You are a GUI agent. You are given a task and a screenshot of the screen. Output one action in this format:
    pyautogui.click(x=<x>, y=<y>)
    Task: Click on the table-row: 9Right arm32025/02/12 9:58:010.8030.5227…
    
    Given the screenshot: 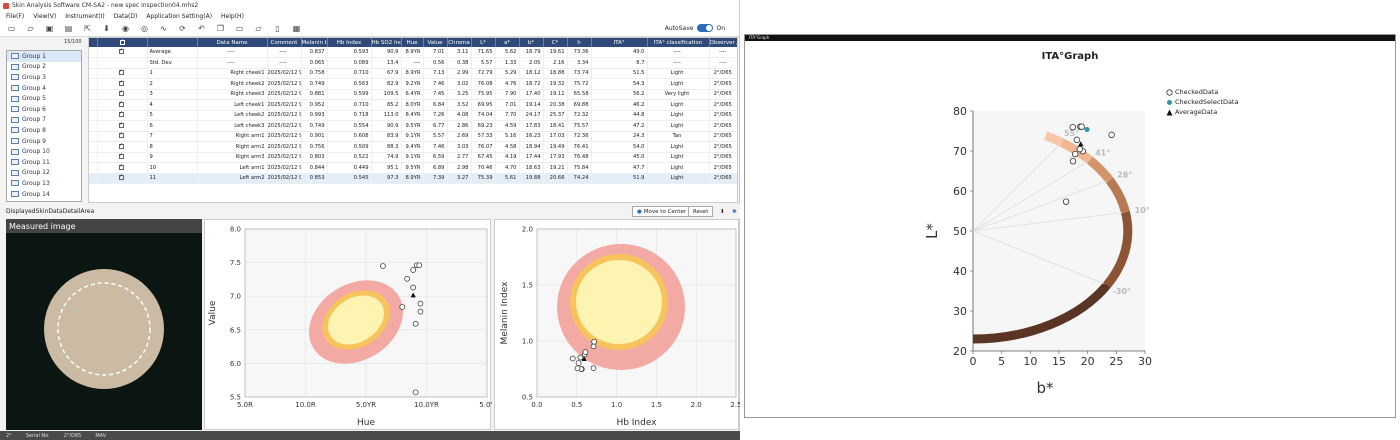 What is the action you would take?
    pyautogui.click(x=413, y=157)
    